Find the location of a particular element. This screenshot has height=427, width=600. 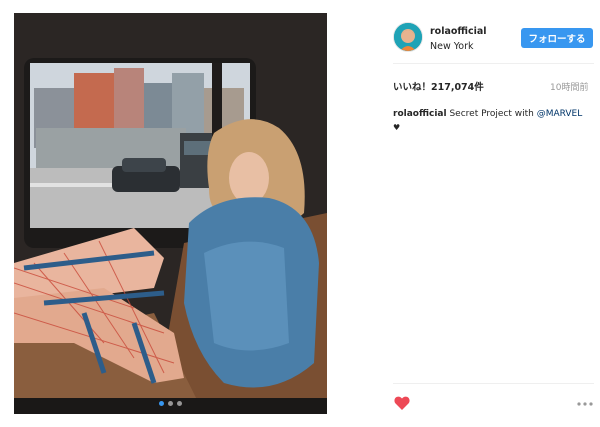

caption-username: rolaofficial is located at coordinates (420, 114).